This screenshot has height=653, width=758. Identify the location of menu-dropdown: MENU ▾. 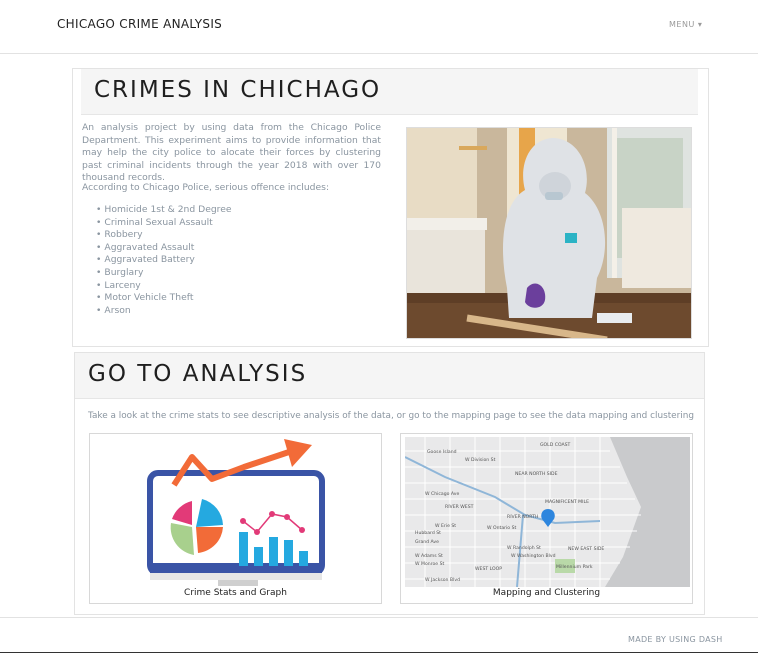
(685, 24).